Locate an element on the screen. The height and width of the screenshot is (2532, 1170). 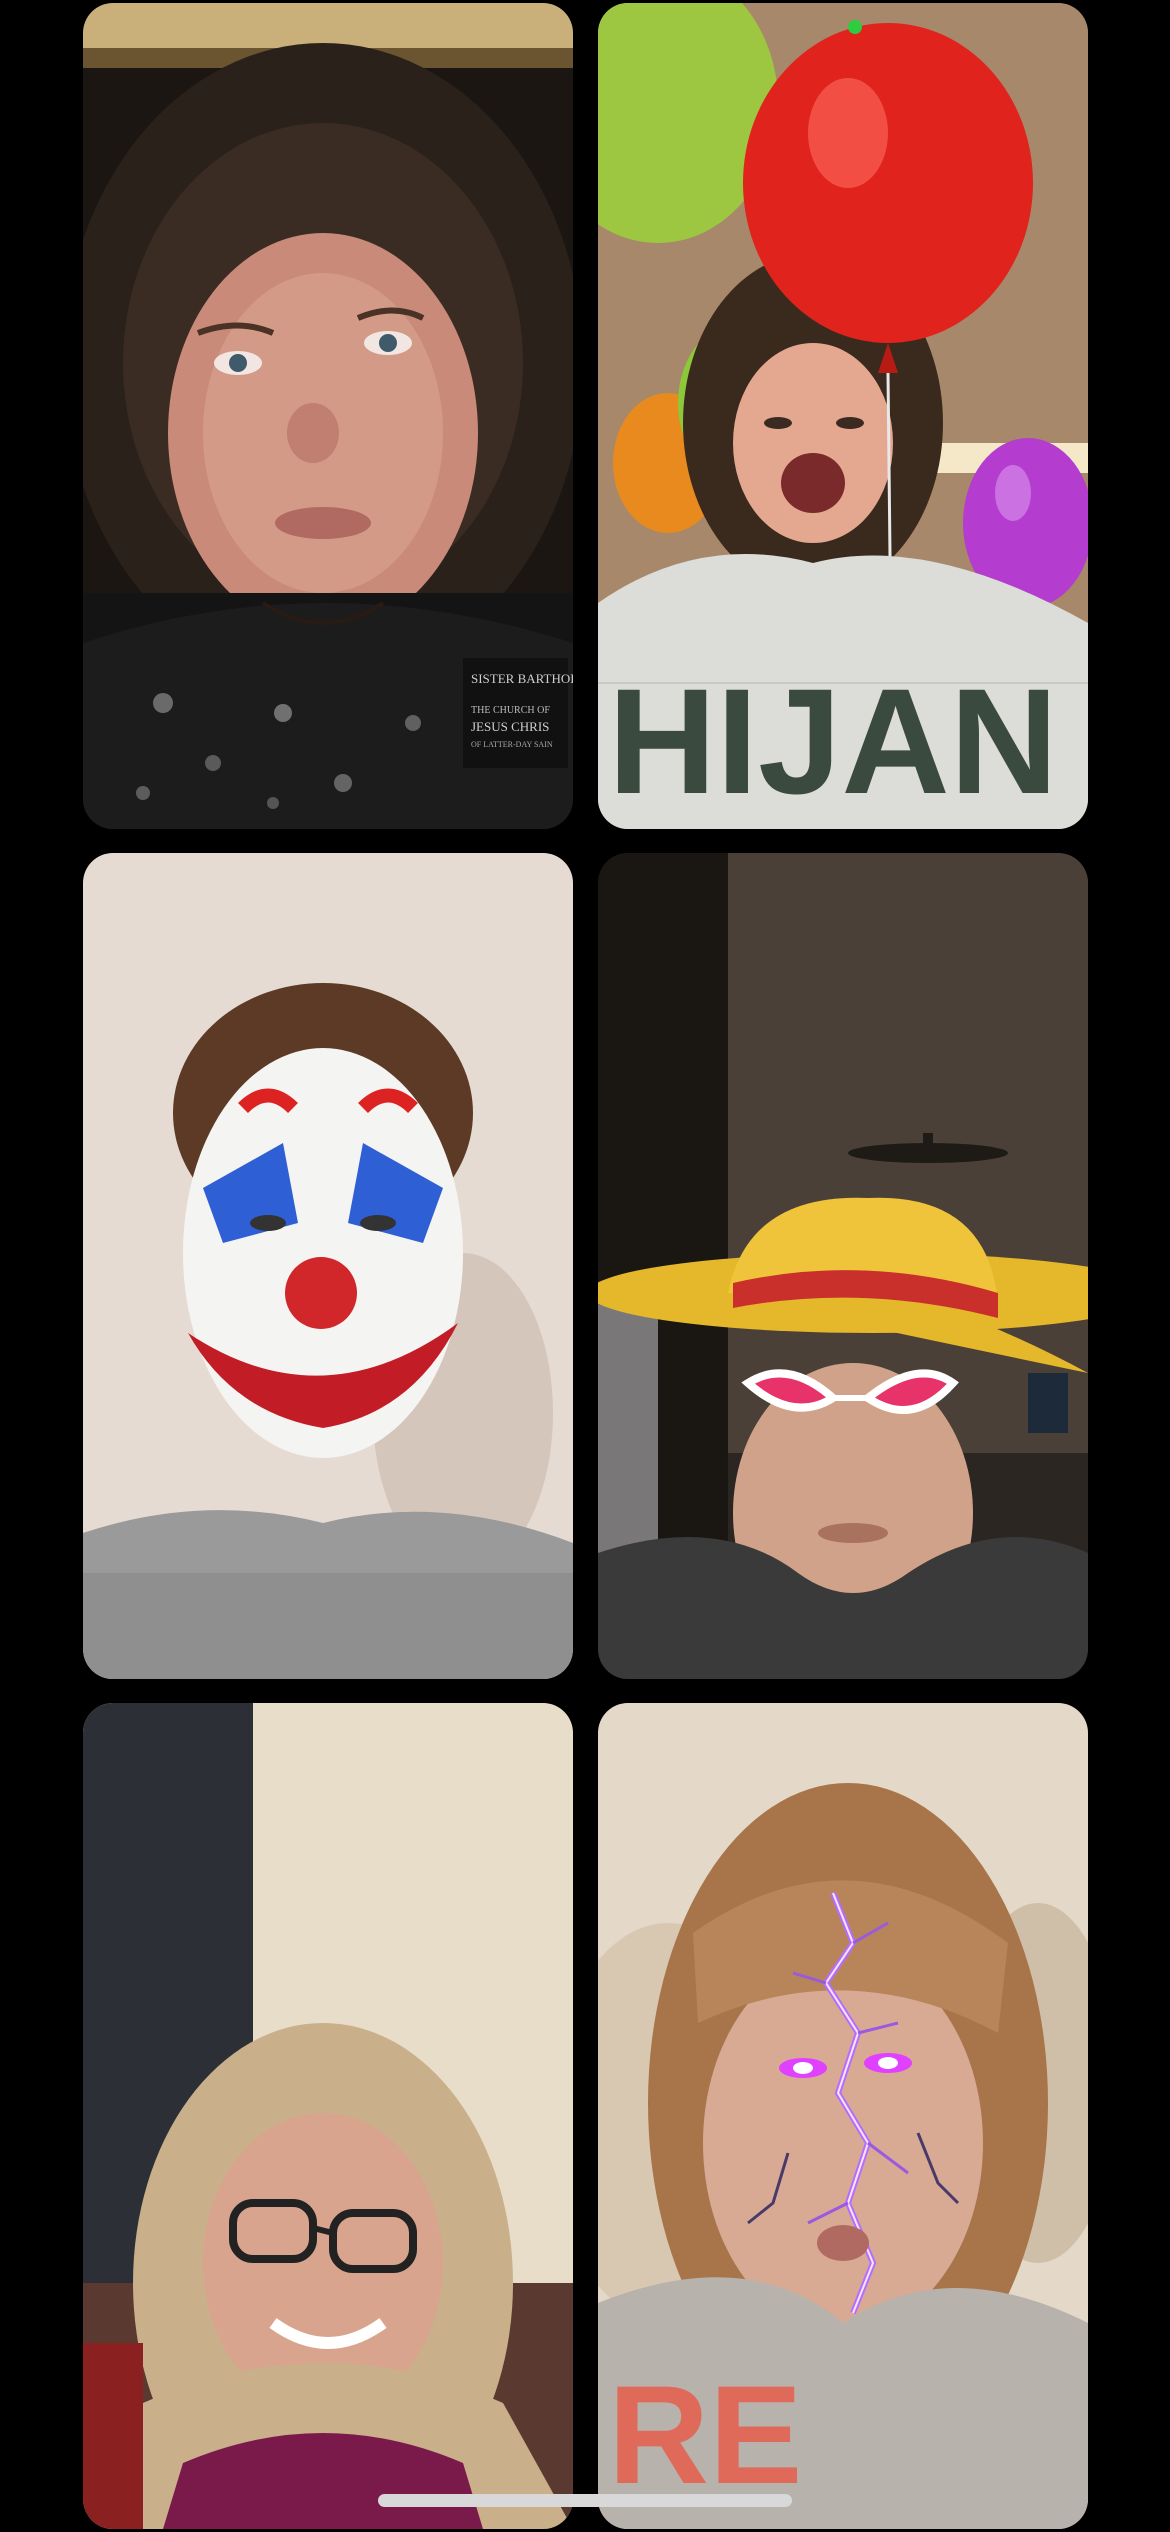
participant-5-video is located at coordinates (328, 2116).